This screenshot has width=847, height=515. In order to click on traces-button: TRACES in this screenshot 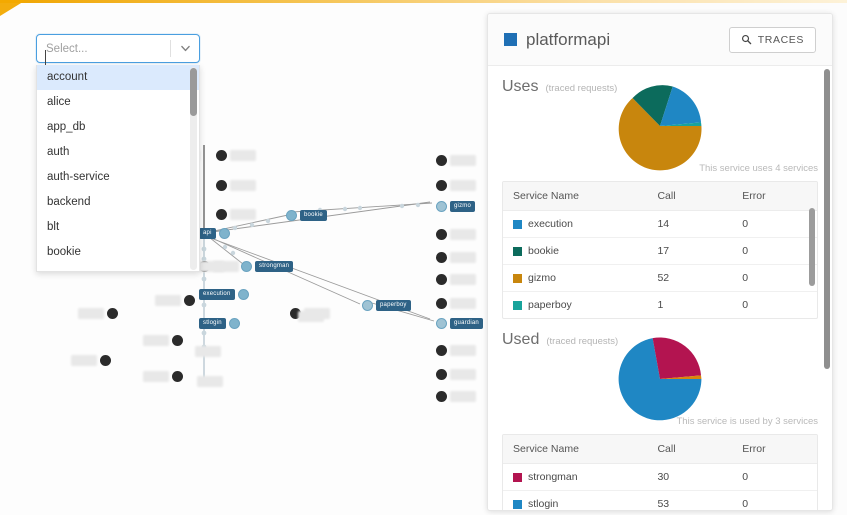, I will do `click(772, 39)`.